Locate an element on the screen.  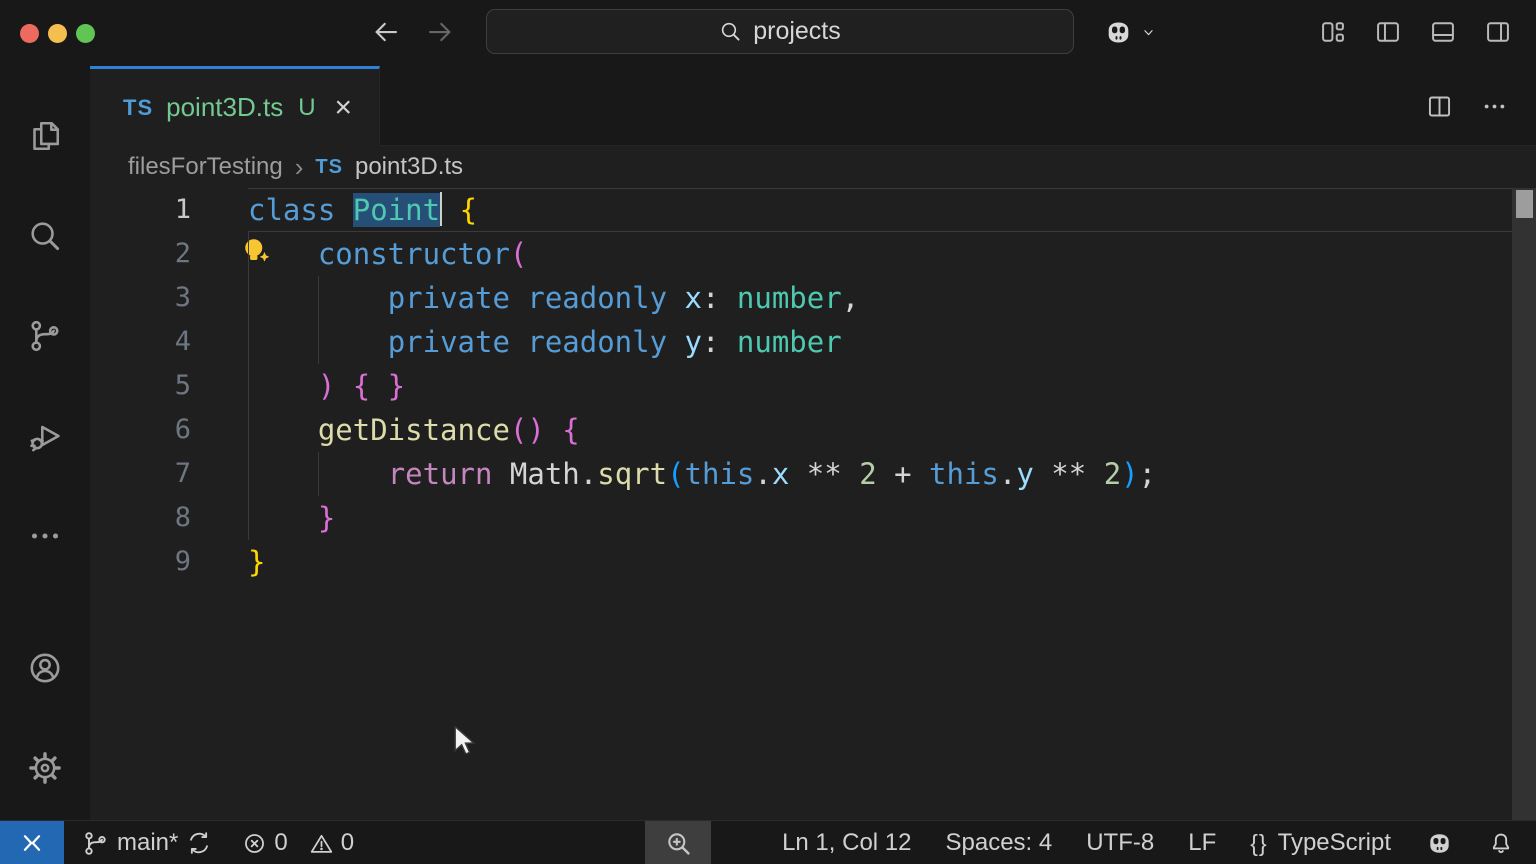
line-content: ) { } is located at coordinates (892, 386).